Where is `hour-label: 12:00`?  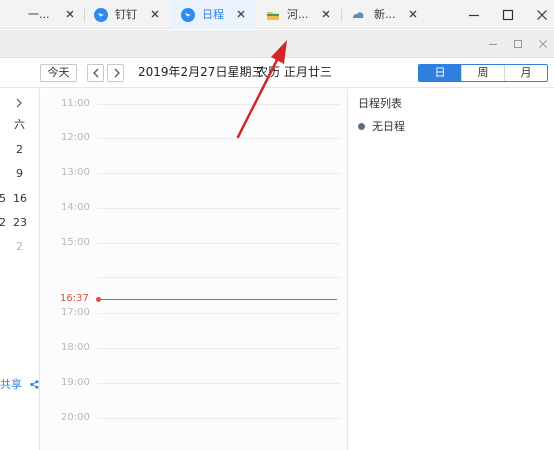 hour-label: 12:00 is located at coordinates (75, 137).